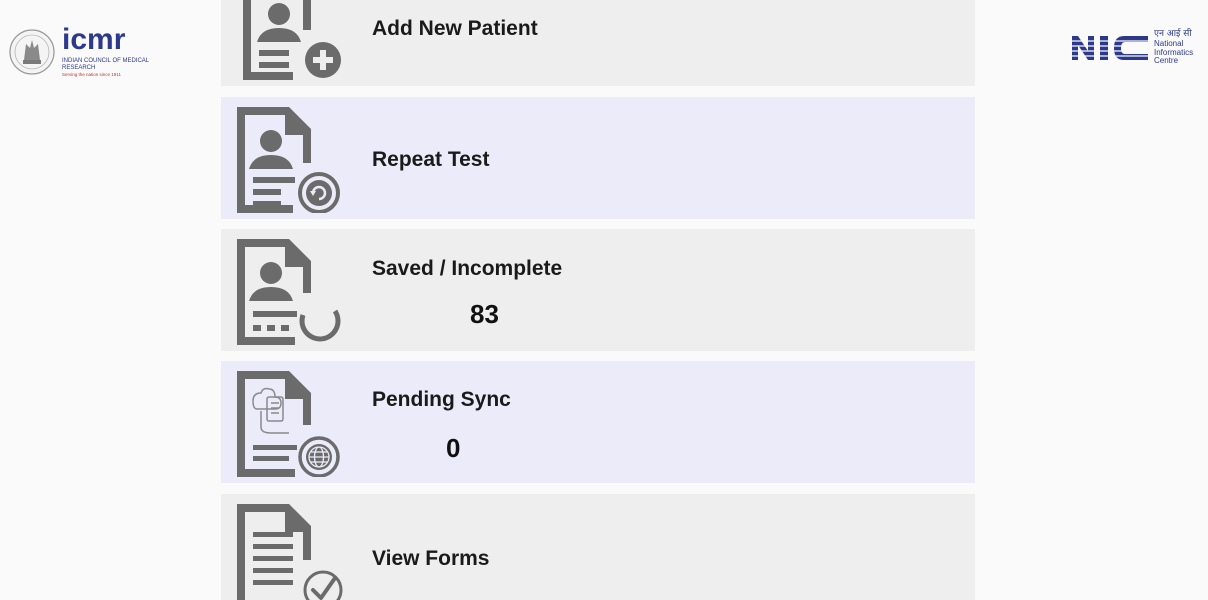  Describe the element at coordinates (467, 268) in the screenshot. I see `saved-incomplete-label: Saved / Incomplete` at that location.